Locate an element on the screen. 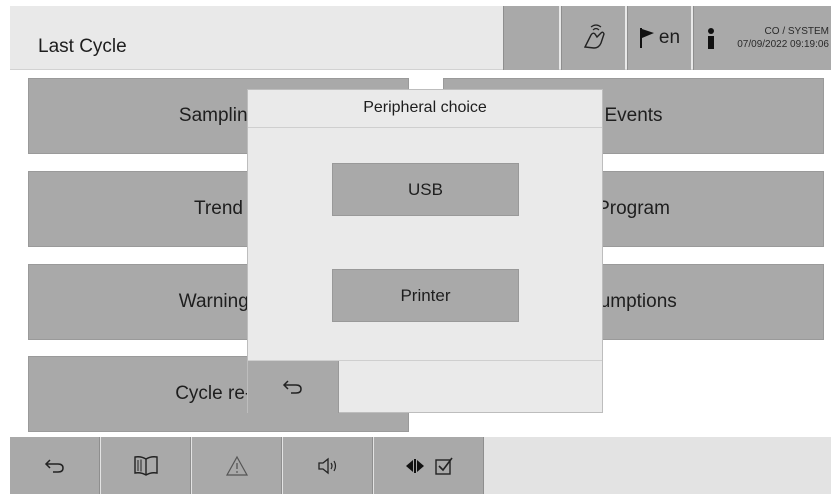 The height and width of the screenshot is (494, 831). usb-button: USB is located at coordinates (425, 189).